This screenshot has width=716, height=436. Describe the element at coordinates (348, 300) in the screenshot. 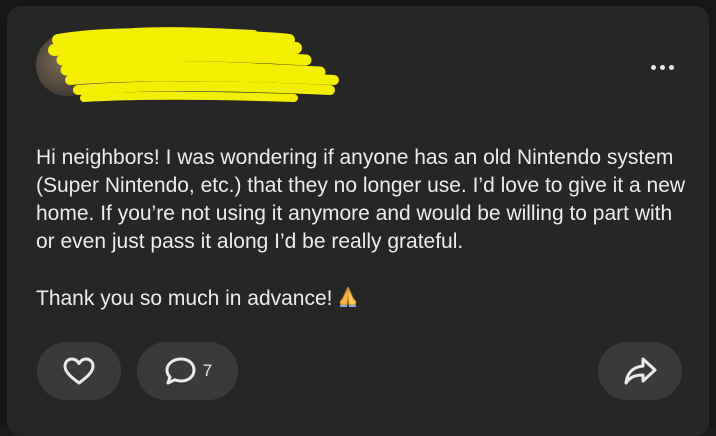

I see `folded-hands-emoji-icon` at that location.